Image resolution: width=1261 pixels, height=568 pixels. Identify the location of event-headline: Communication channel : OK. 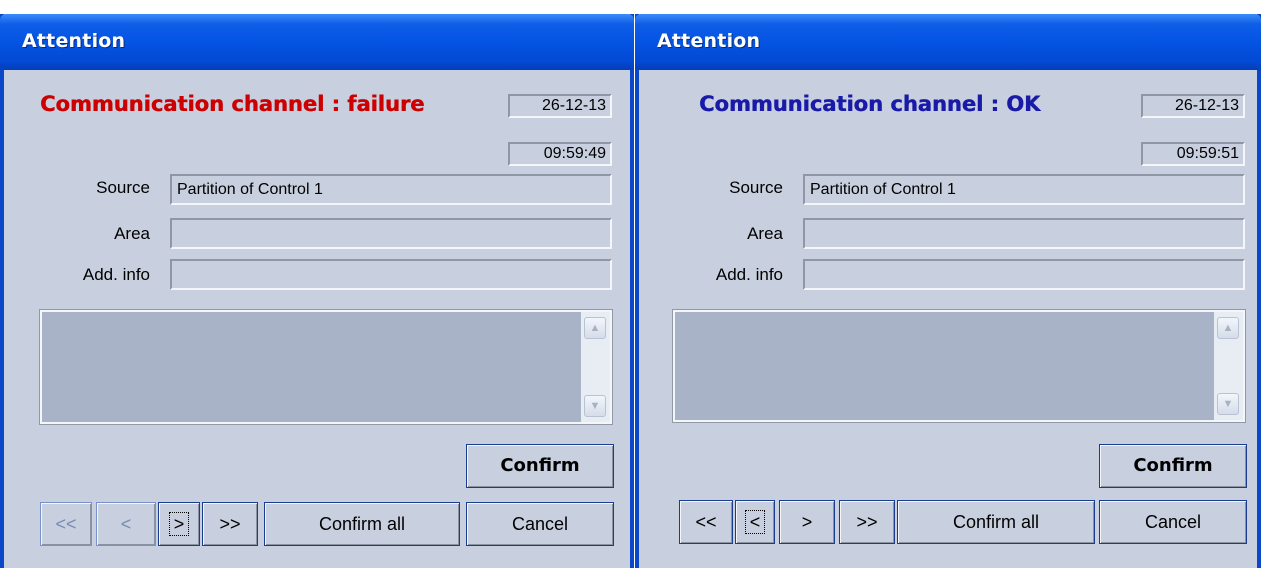
(870, 104).